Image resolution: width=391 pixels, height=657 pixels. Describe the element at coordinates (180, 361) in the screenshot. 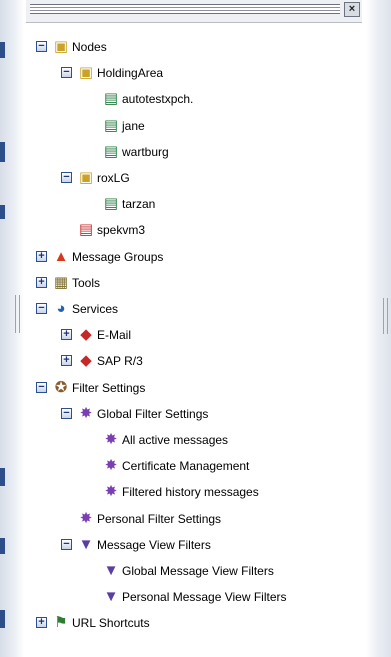

I see `node-sap-r3: + ◆ SAP R/3` at that location.